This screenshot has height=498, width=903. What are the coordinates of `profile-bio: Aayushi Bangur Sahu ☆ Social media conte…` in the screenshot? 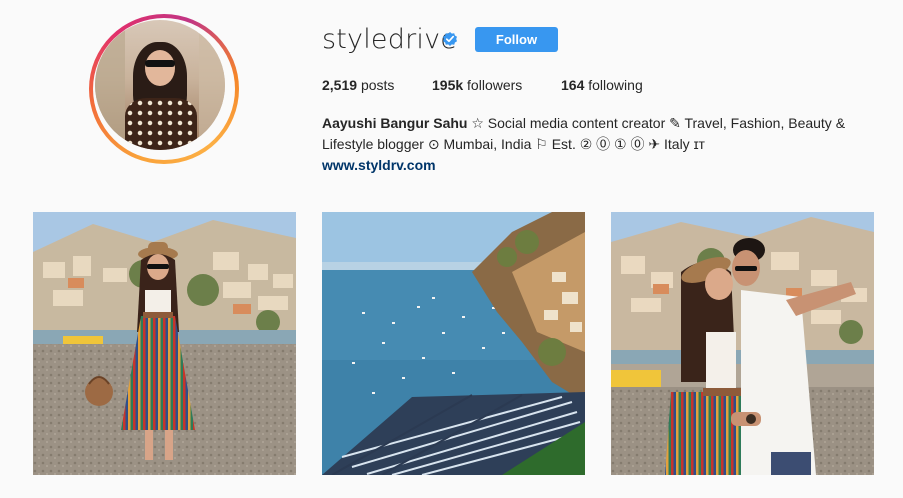 It's located at (592, 144).